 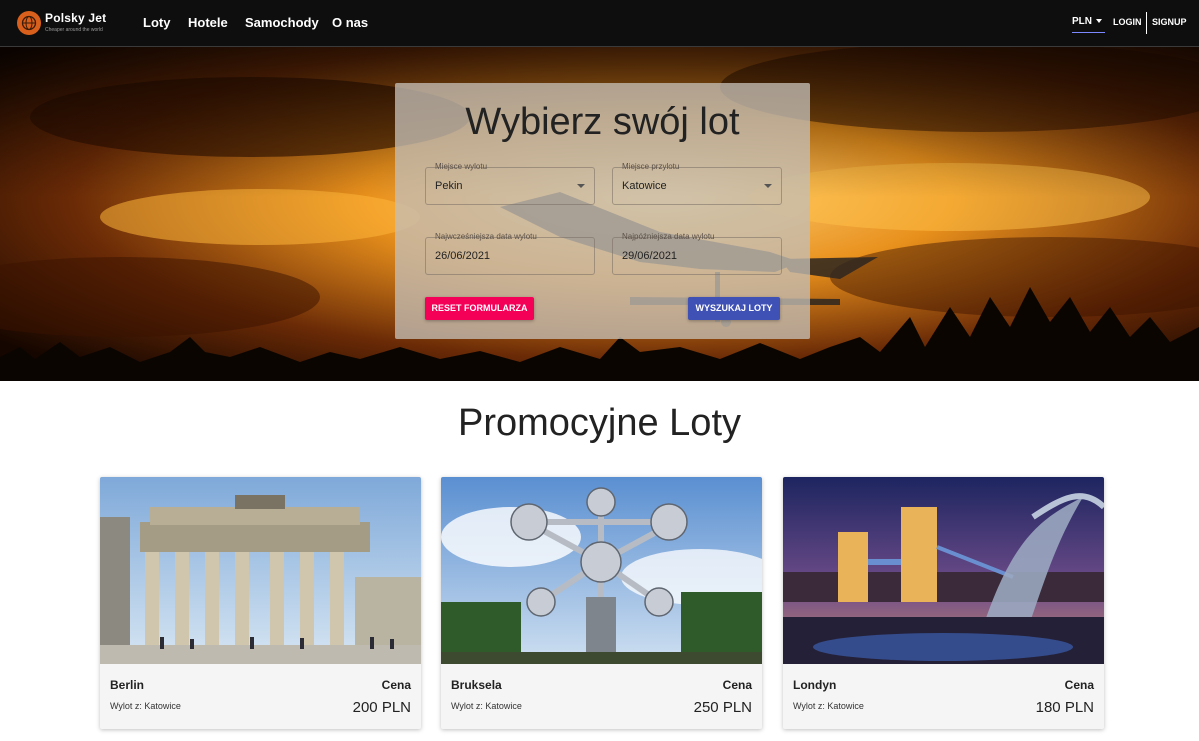 What do you see at coordinates (697, 183) in the screenshot?
I see `arrival-select: Miejsce przylotu Katowice` at bounding box center [697, 183].